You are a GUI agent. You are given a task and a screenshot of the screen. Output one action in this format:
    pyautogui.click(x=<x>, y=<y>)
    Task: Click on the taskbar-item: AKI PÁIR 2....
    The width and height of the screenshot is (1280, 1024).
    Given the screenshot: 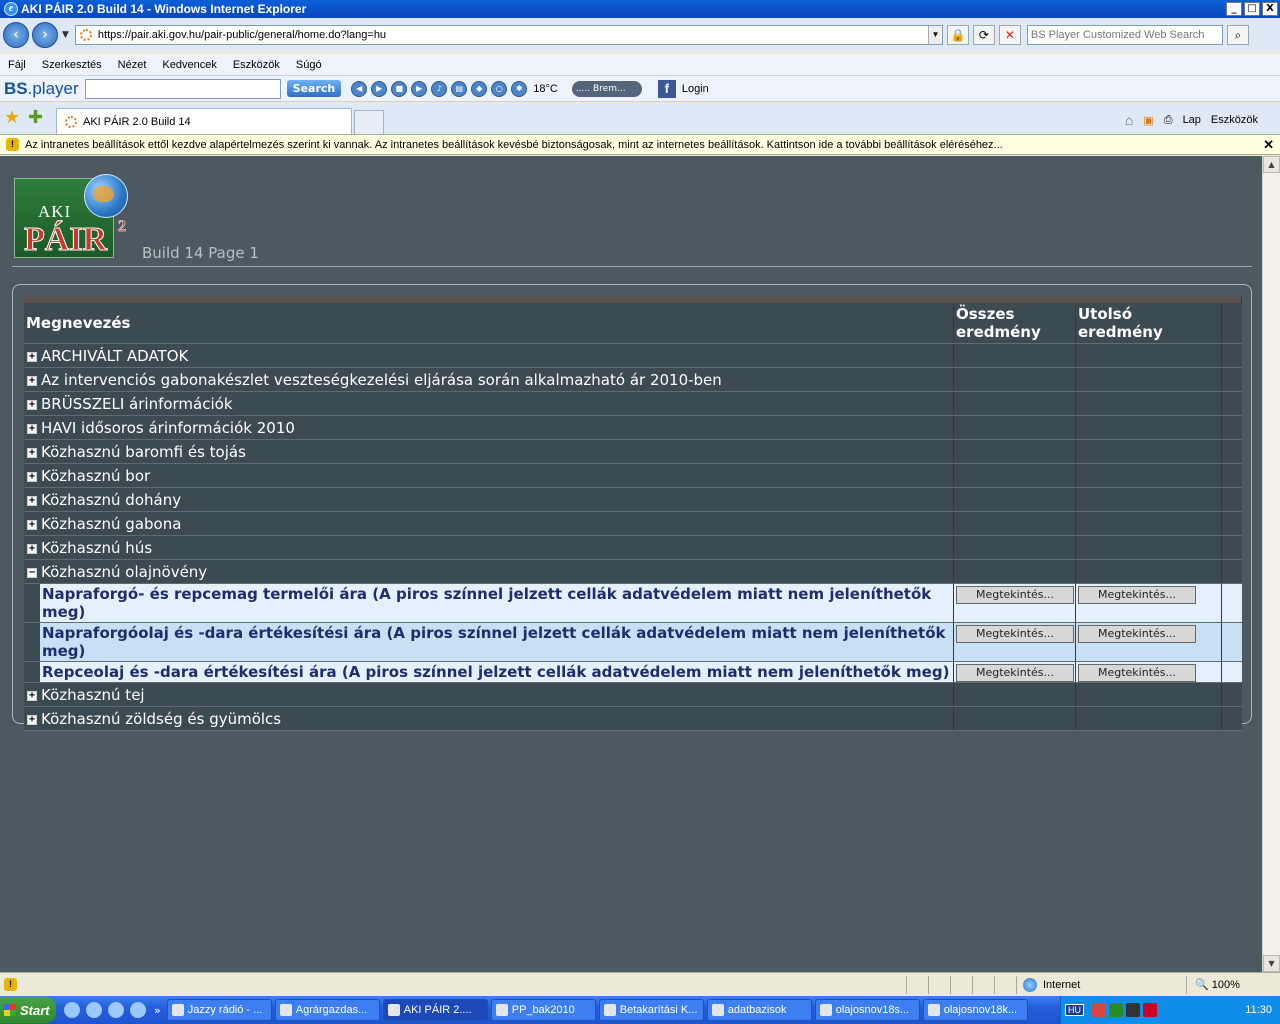 What is the action you would take?
    pyautogui.click(x=435, y=1010)
    